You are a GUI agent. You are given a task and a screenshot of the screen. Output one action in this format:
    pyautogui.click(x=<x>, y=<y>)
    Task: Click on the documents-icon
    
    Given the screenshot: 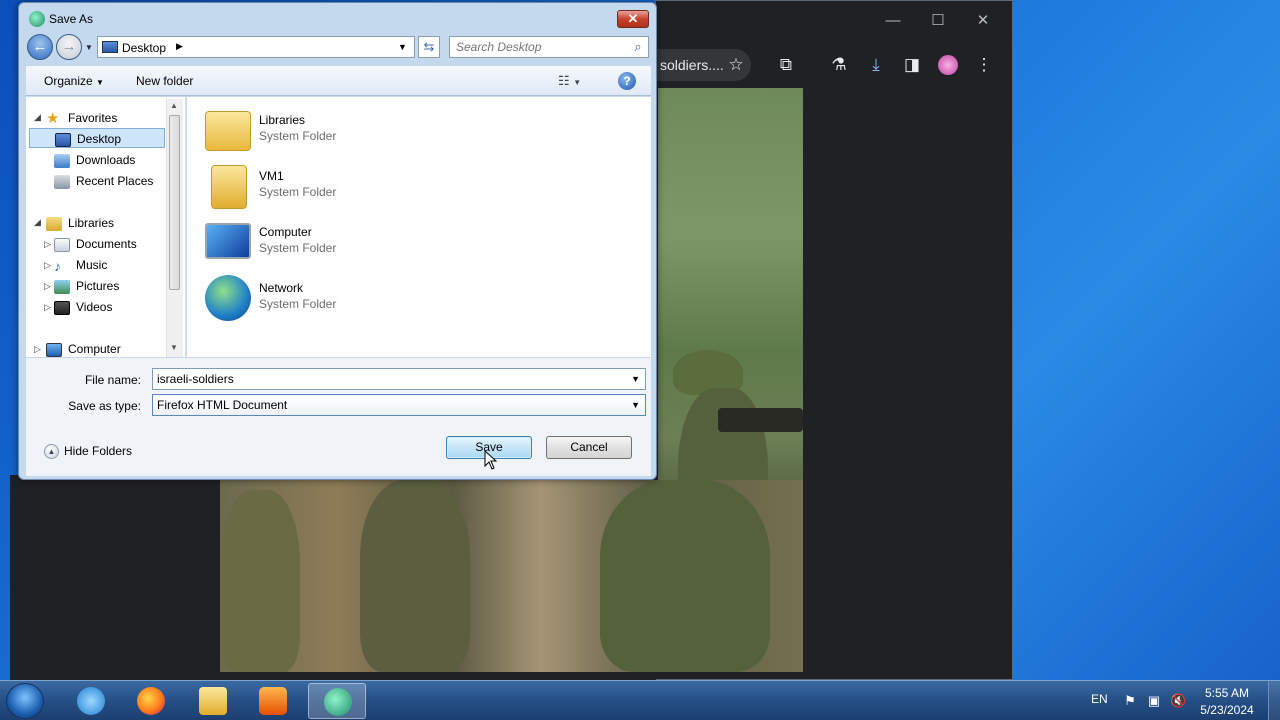 What is the action you would take?
    pyautogui.click(x=62, y=244)
    